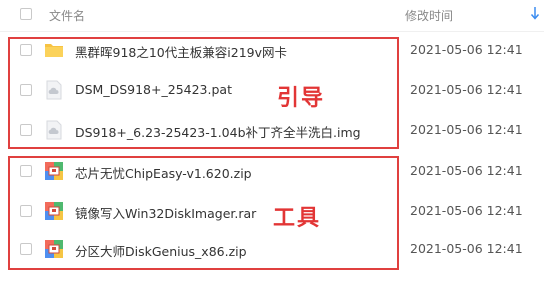 This screenshot has height=292, width=544. I want to click on file-list-header: 文件名 修改时间, so click(272, 16).